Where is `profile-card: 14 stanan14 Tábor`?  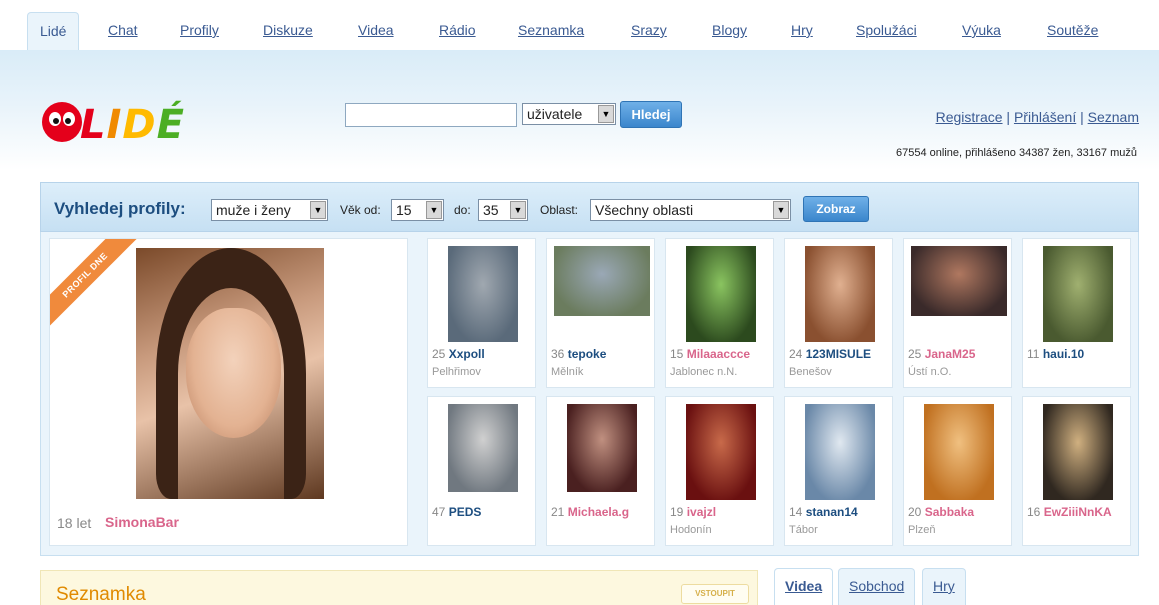
profile-card: 14 stanan14 Tábor is located at coordinates (838, 471).